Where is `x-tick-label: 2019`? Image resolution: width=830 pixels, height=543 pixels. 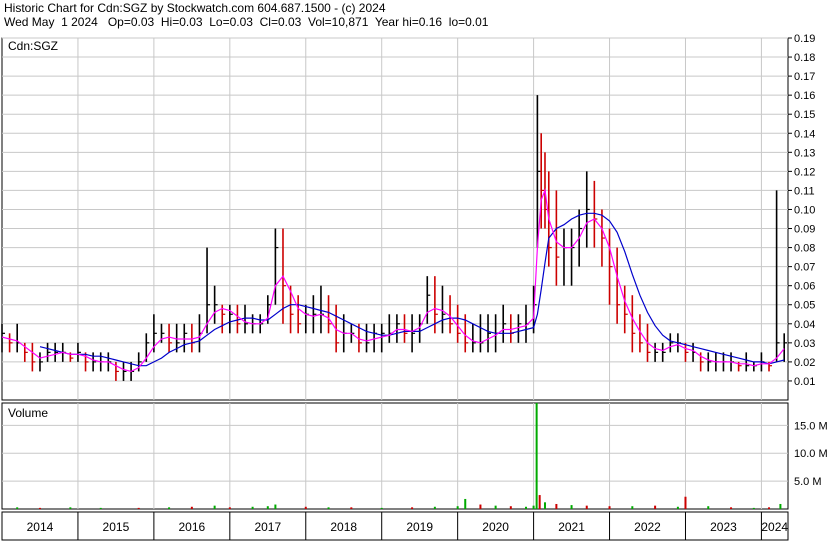 x-tick-label: 2019 is located at coordinates (419, 527).